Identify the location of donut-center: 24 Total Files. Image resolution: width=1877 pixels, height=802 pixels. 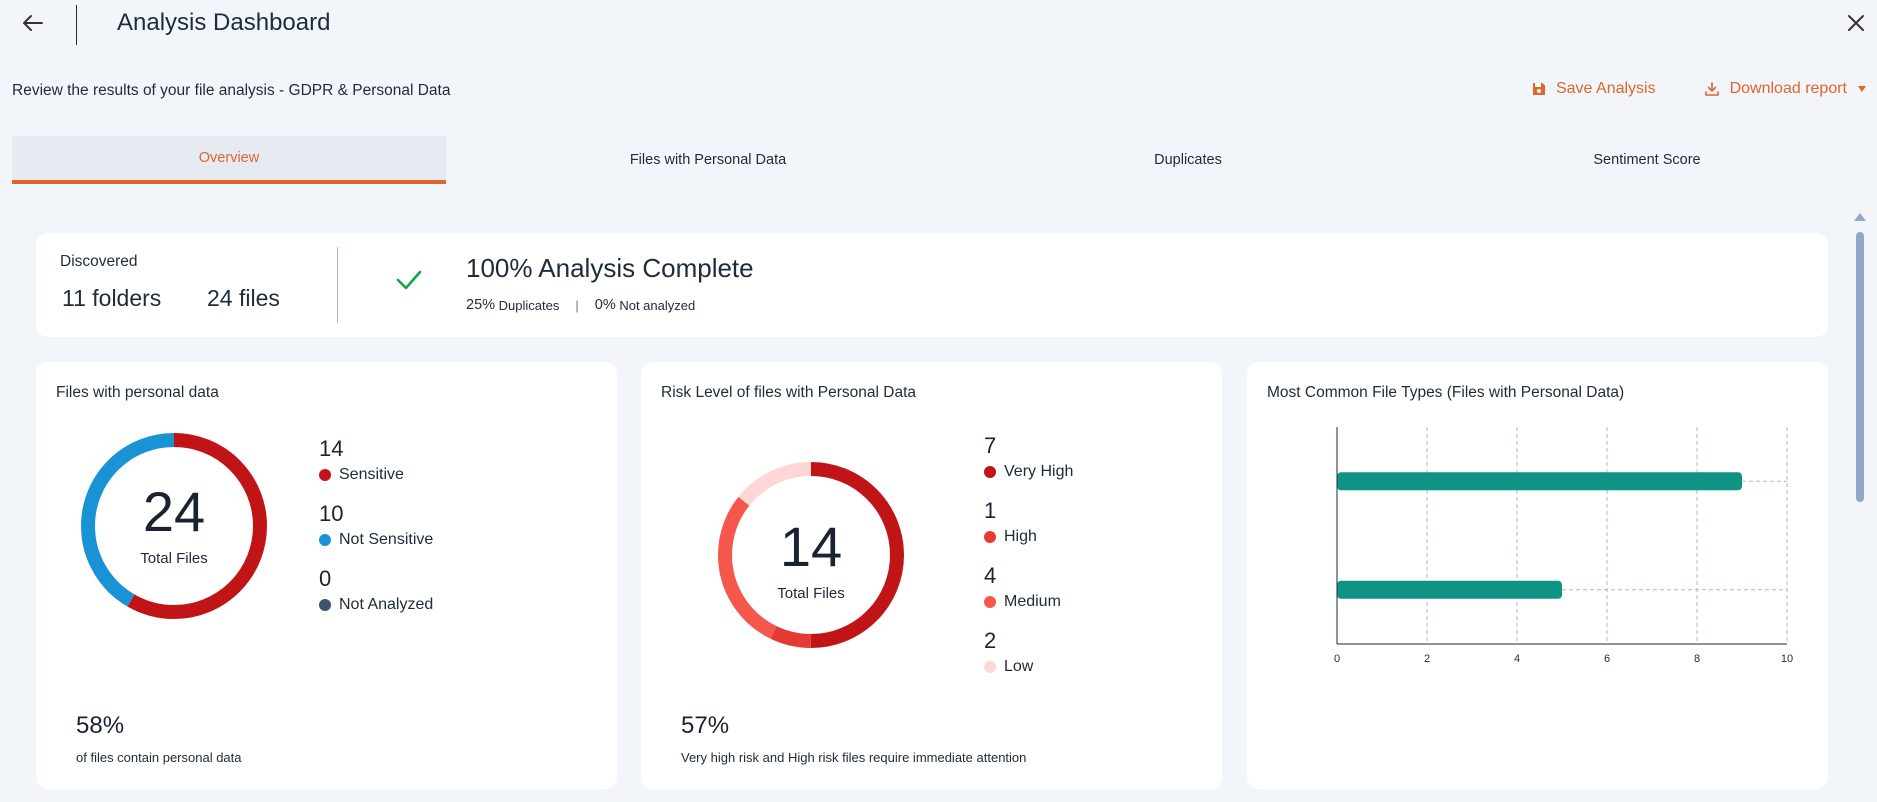
(174, 524).